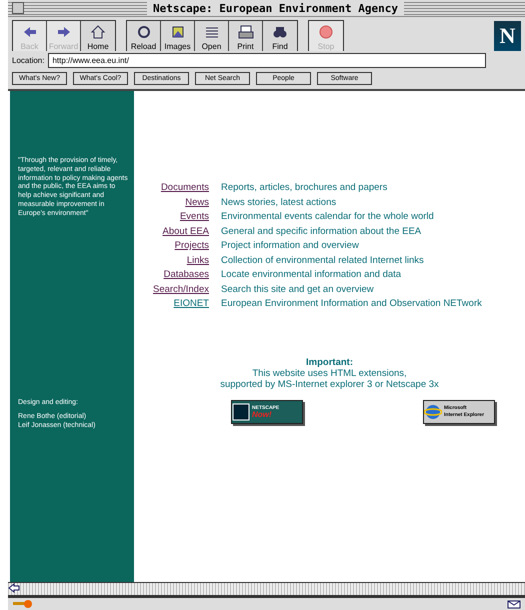 The image size is (525, 610). I want to click on house-icon, so click(98, 32).